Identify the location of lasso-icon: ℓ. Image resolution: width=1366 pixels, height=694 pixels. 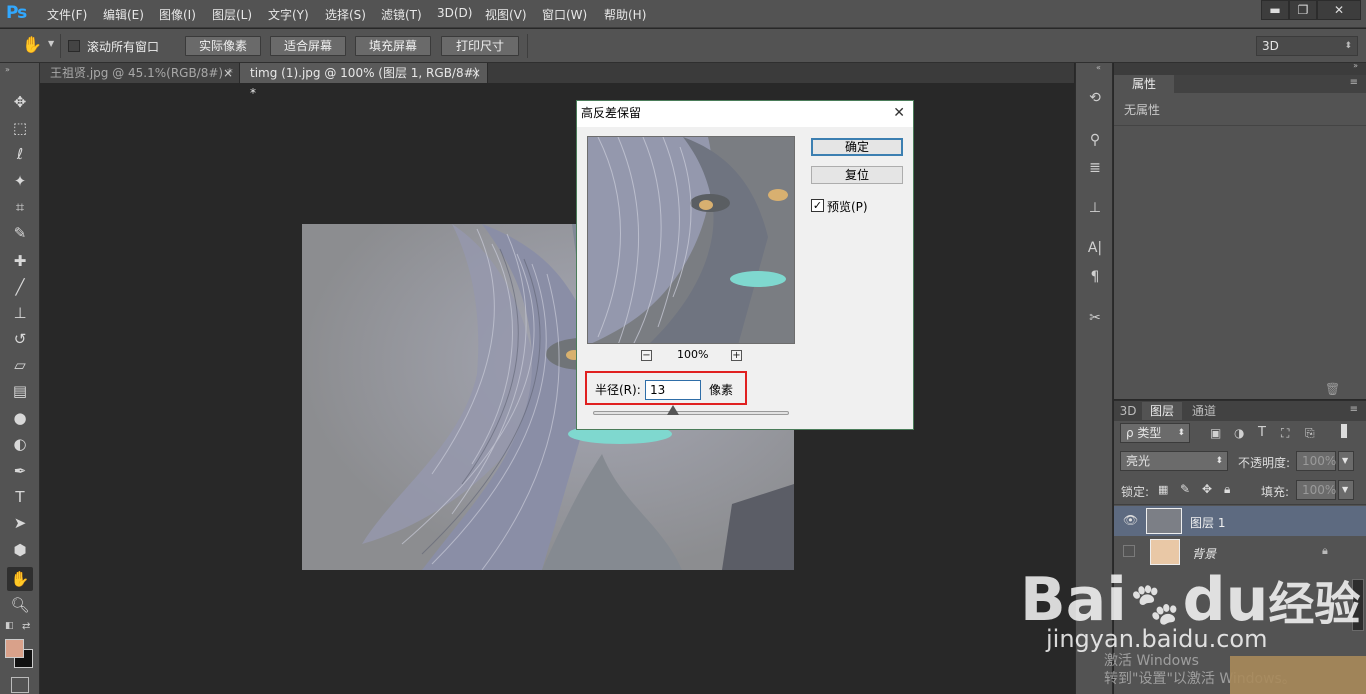
(20, 154).